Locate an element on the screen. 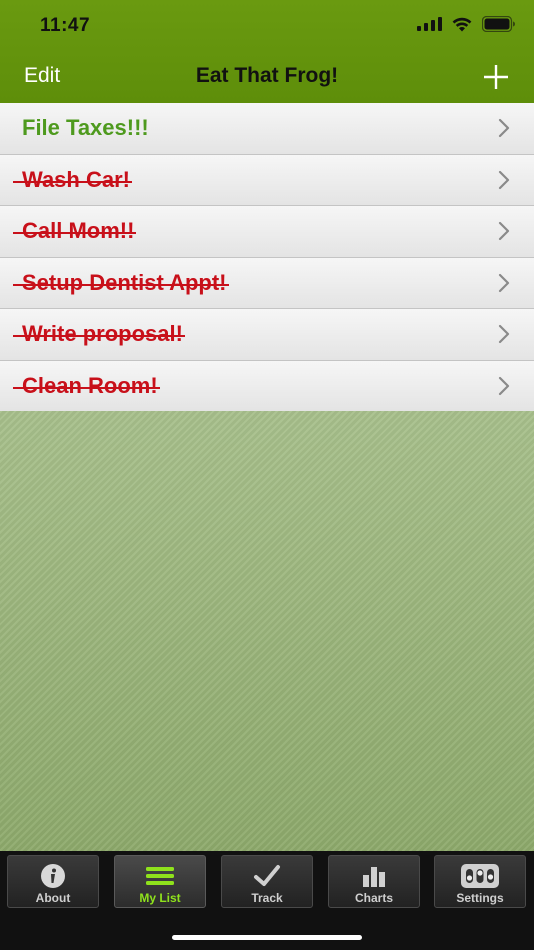 Image resolution: width=534 pixels, height=950 pixels. info-icon is located at coordinates (53, 878).